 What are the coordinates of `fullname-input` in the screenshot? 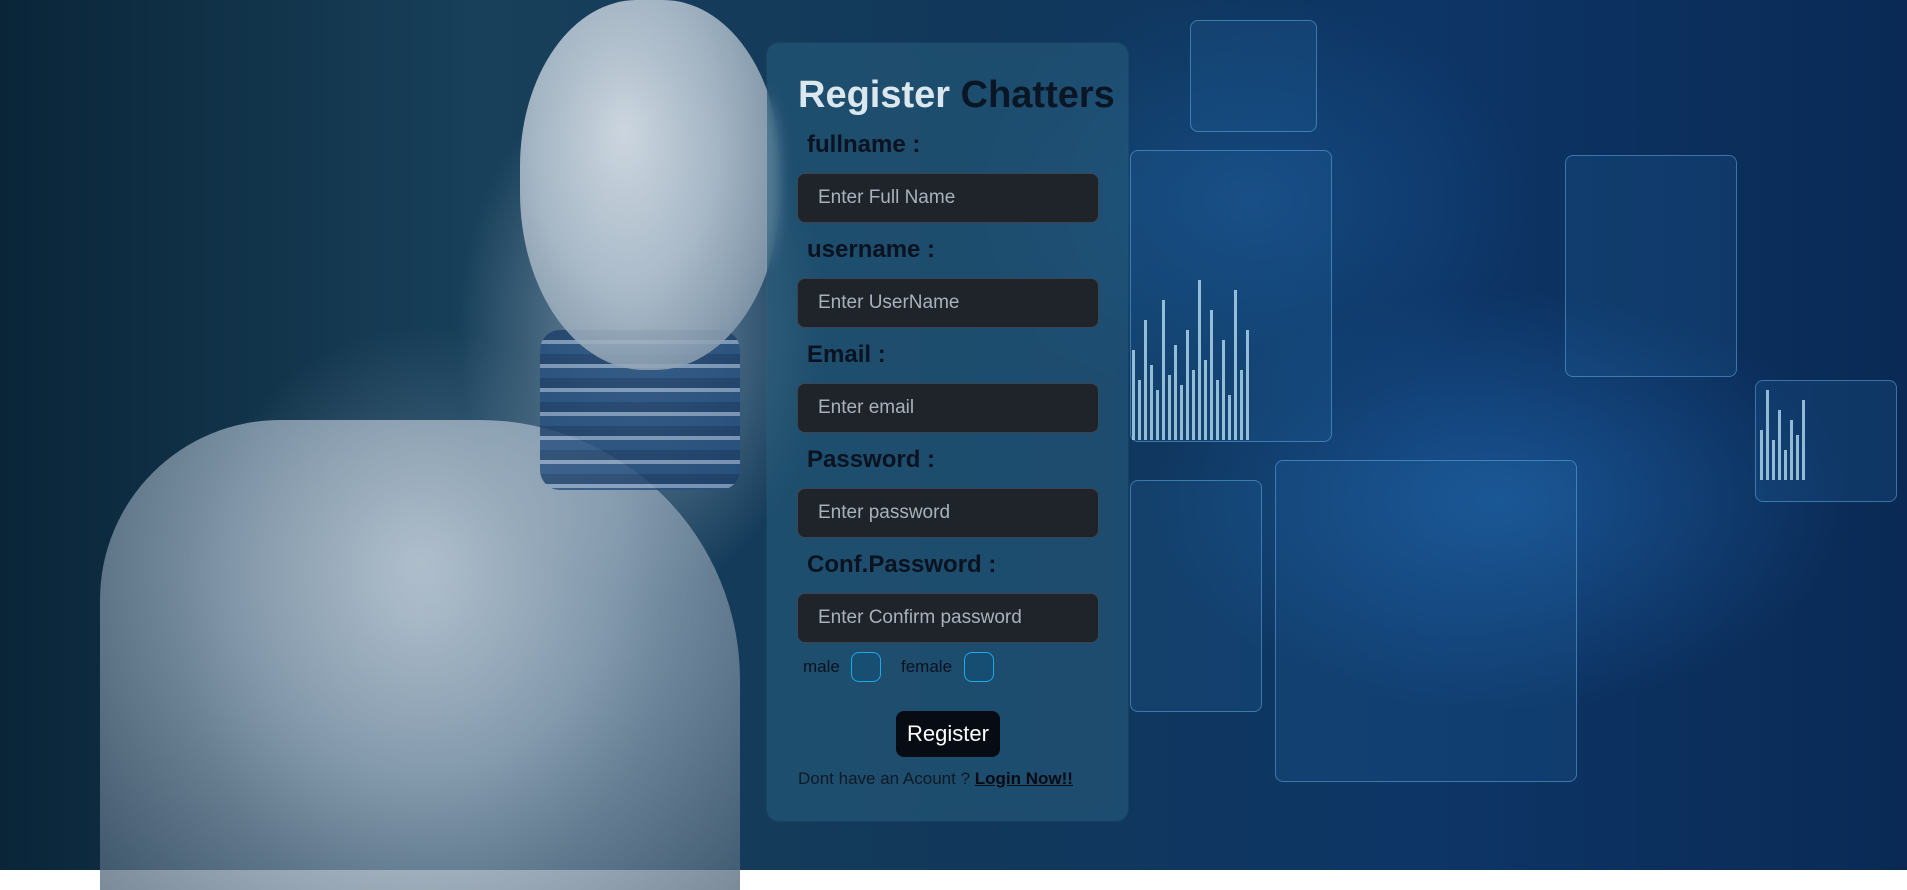 It's located at (948, 198).